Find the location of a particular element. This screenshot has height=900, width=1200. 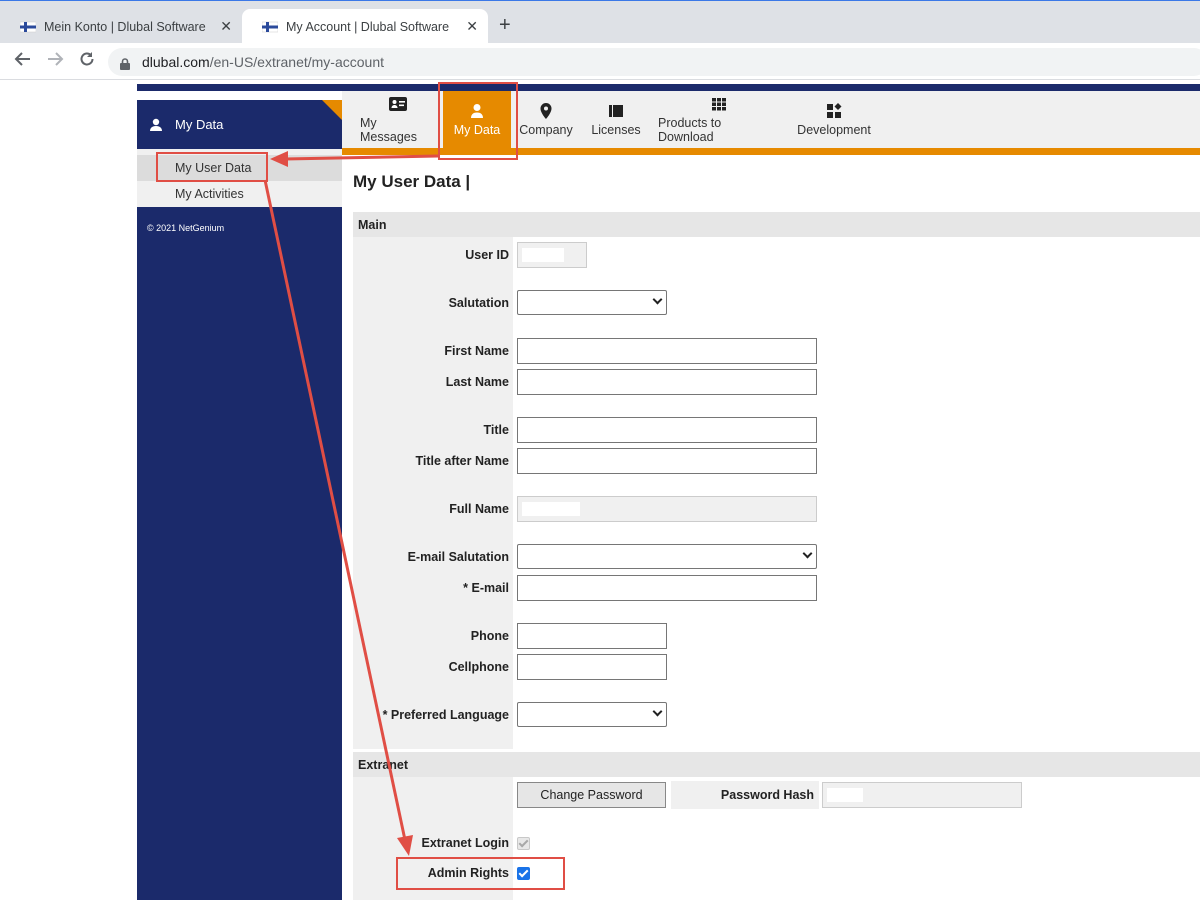

browser-tab-active: My Account | Dlubal Software ✕ is located at coordinates (365, 26).